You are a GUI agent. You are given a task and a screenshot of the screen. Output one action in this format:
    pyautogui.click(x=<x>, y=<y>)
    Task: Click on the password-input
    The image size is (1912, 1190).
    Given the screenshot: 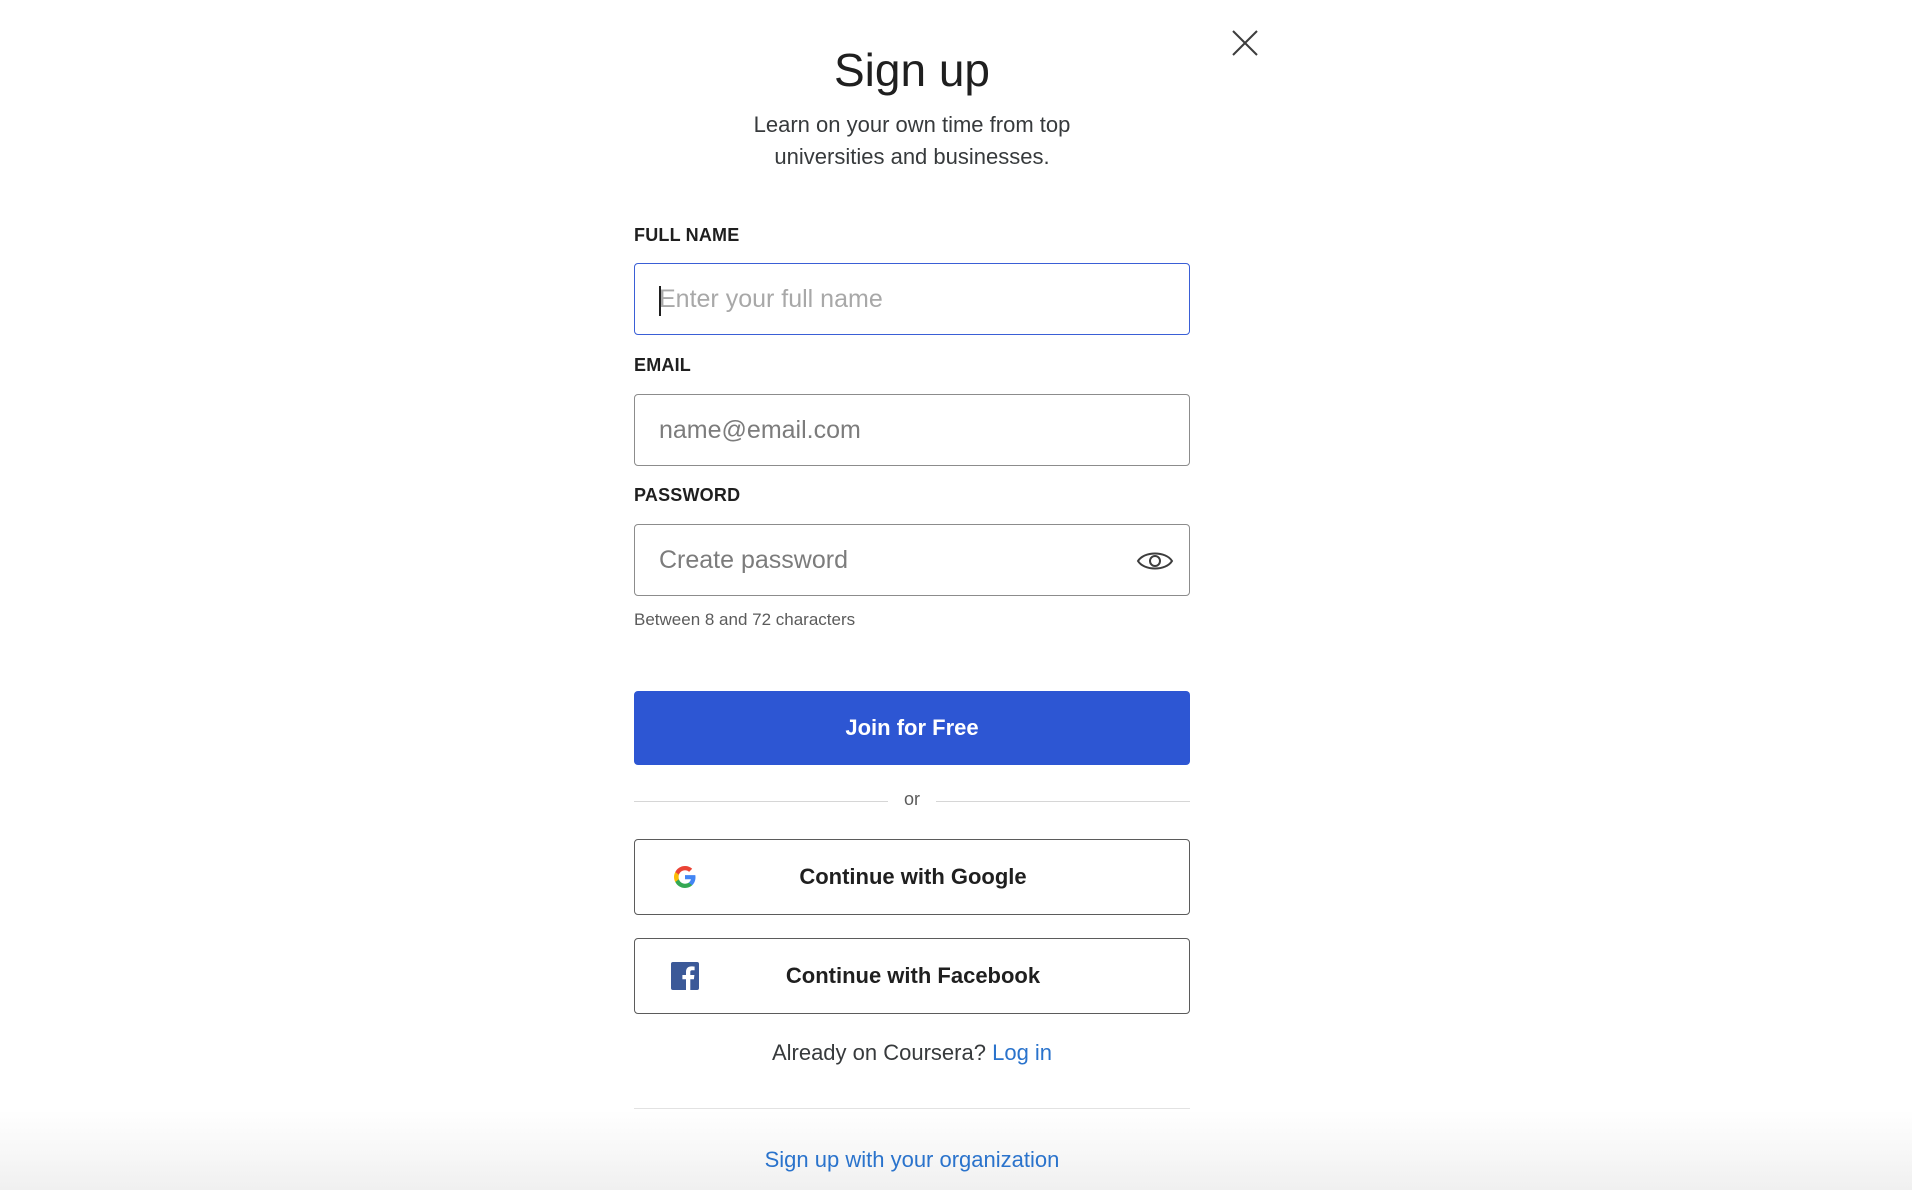 What is the action you would take?
    pyautogui.click(x=889, y=560)
    